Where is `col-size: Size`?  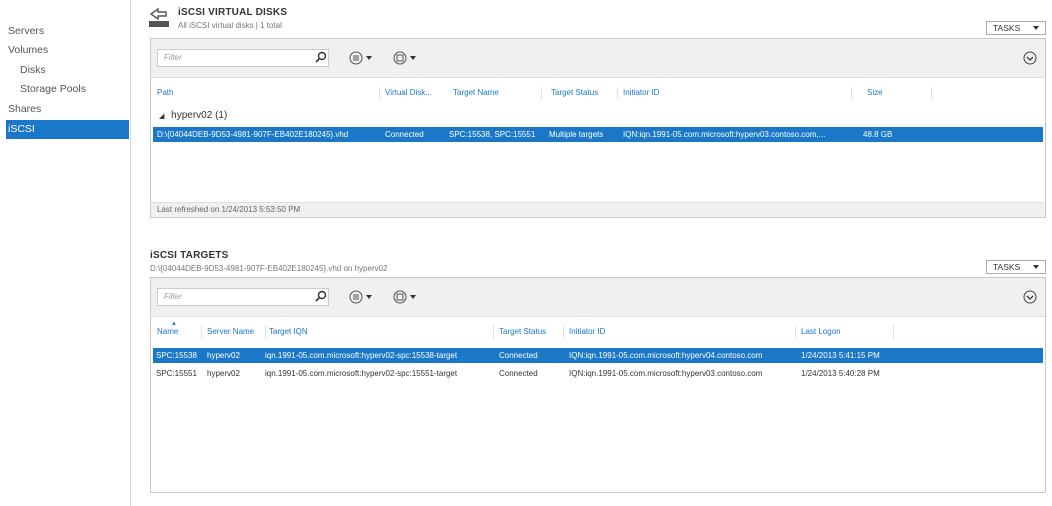
col-size: Size is located at coordinates (875, 92).